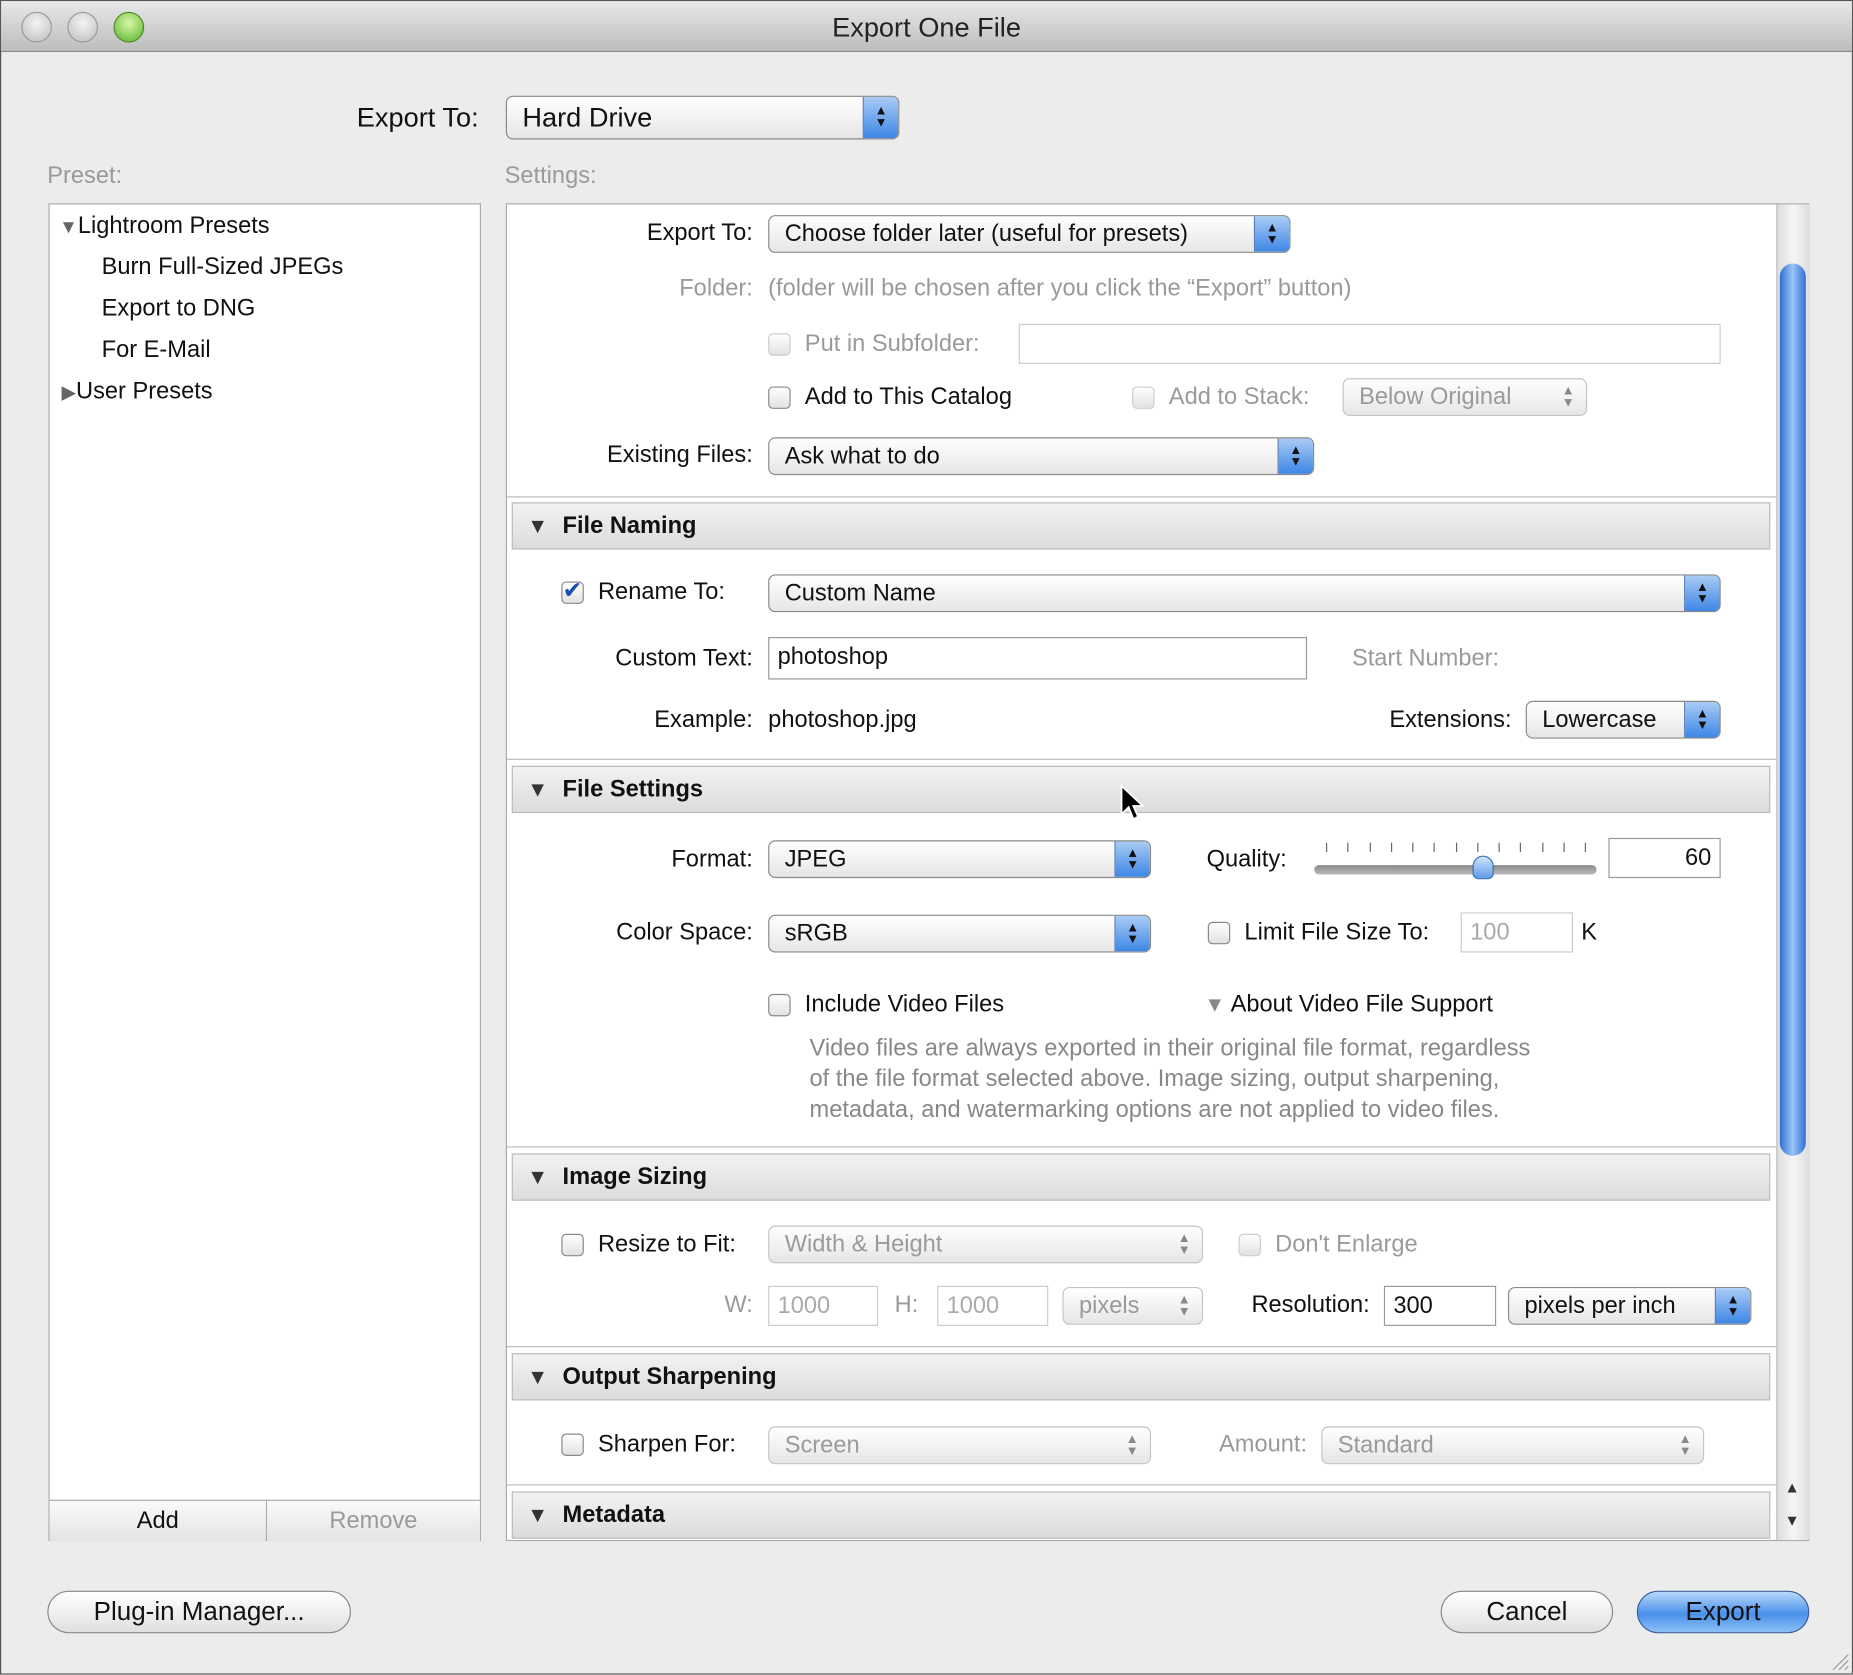 This screenshot has width=1853, height=1675. I want to click on preset-item: For E-Mail, so click(156, 350).